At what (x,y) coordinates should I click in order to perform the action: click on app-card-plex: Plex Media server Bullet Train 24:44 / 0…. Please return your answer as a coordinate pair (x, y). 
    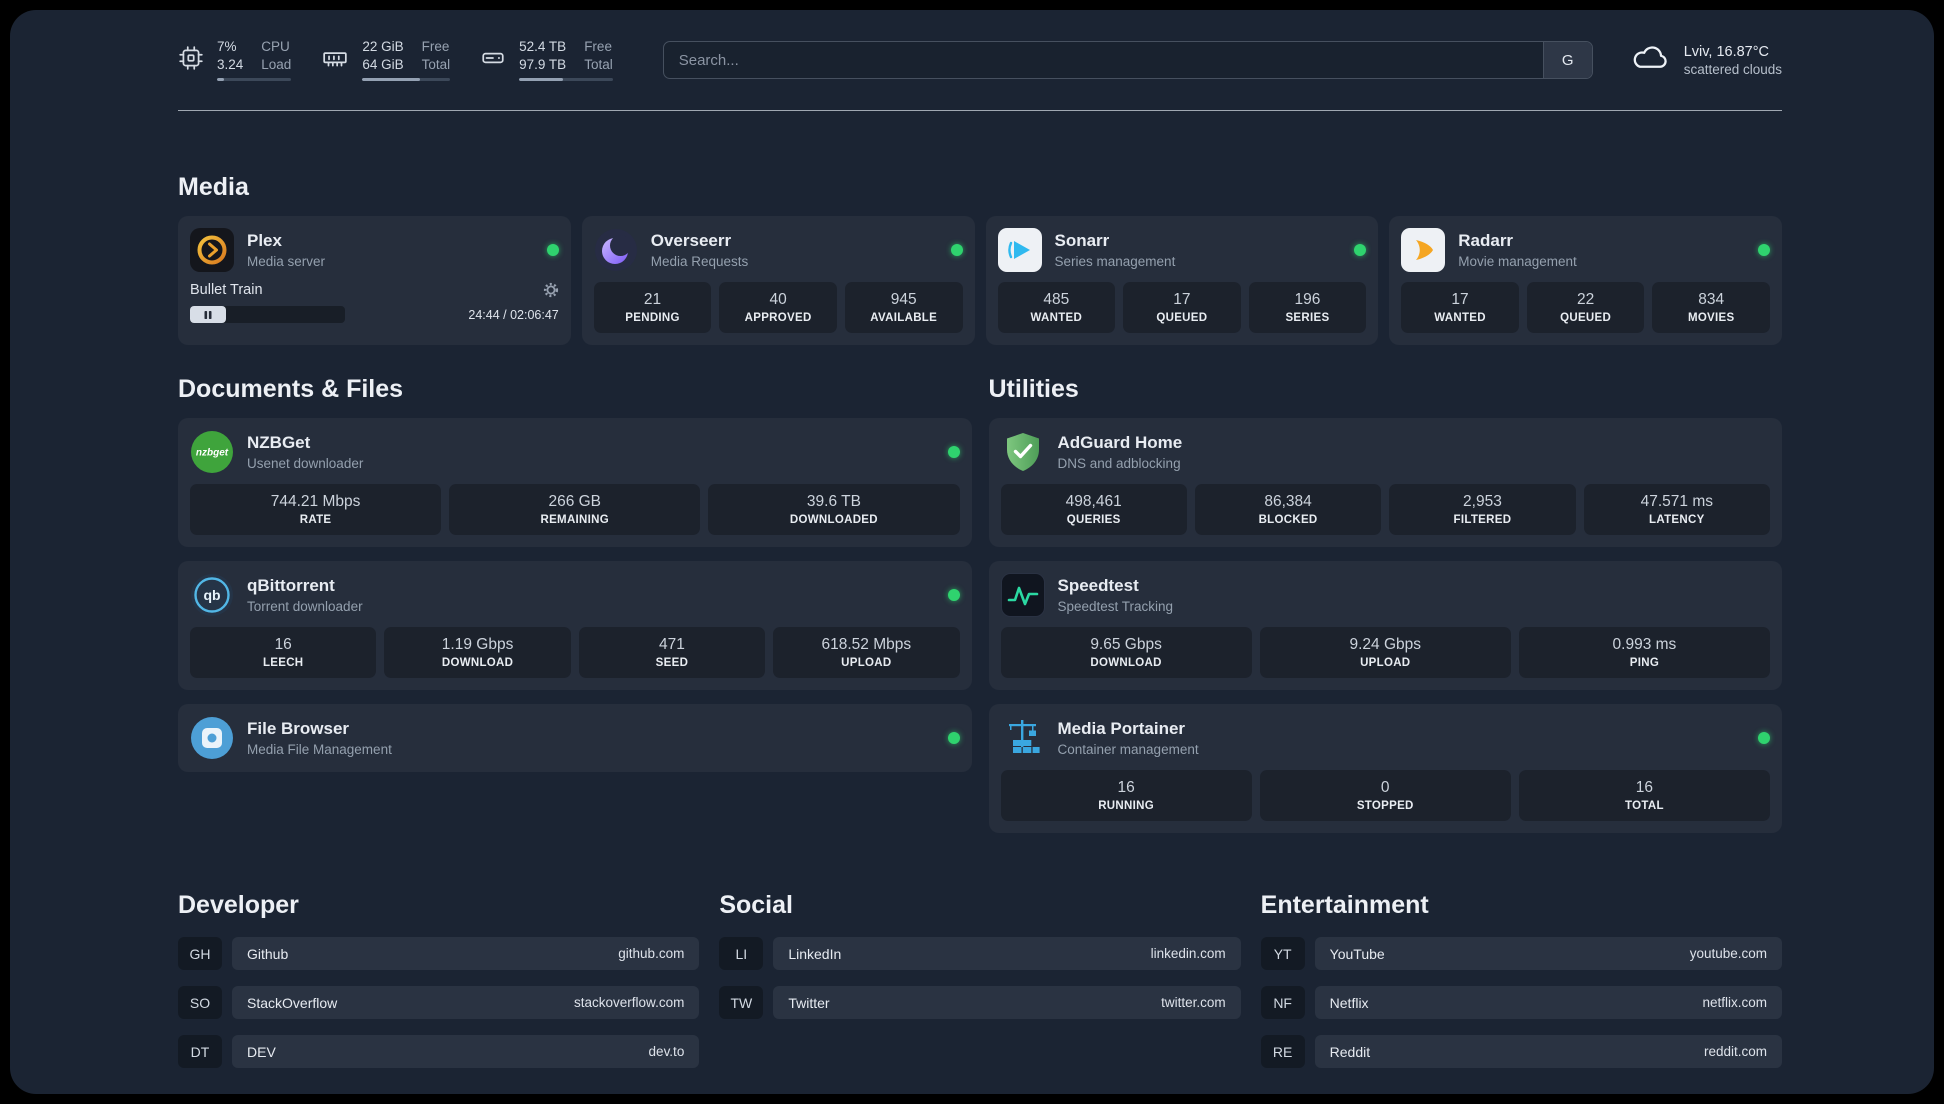
    Looking at the image, I should click on (374, 280).